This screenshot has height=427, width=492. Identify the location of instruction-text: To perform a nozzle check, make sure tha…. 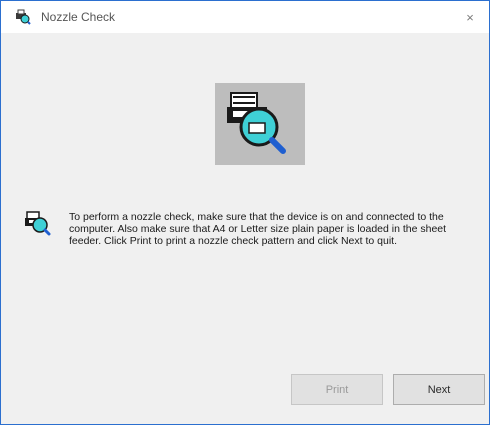
(258, 229).